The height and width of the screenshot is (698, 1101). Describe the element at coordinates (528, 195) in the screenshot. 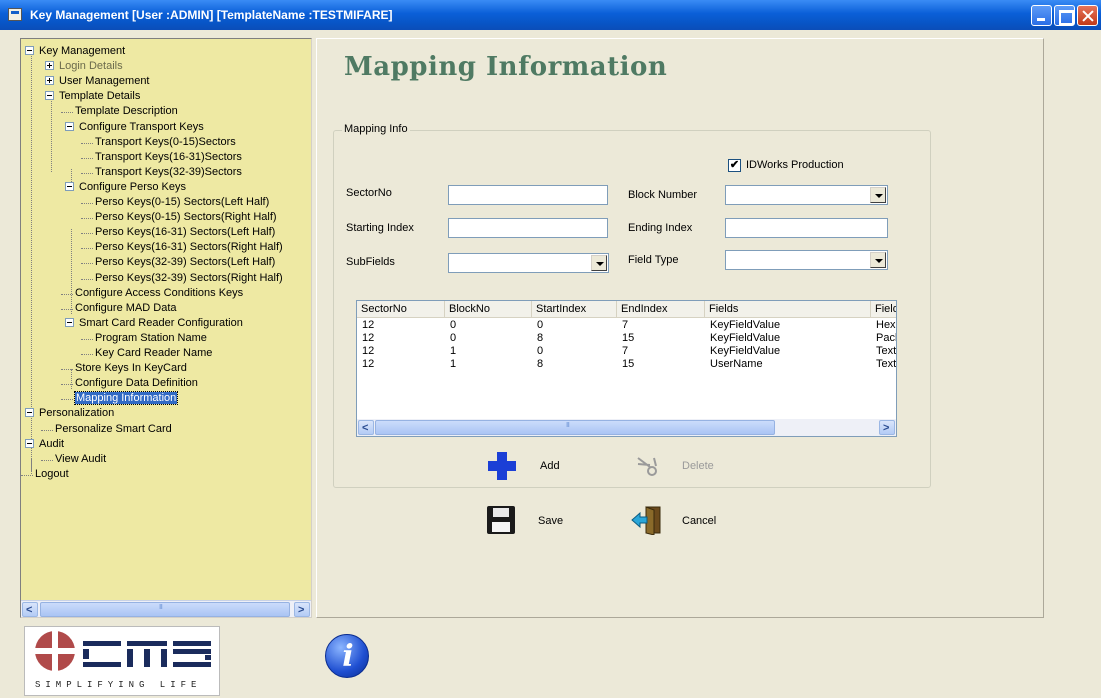

I see `sector-no-input` at that location.